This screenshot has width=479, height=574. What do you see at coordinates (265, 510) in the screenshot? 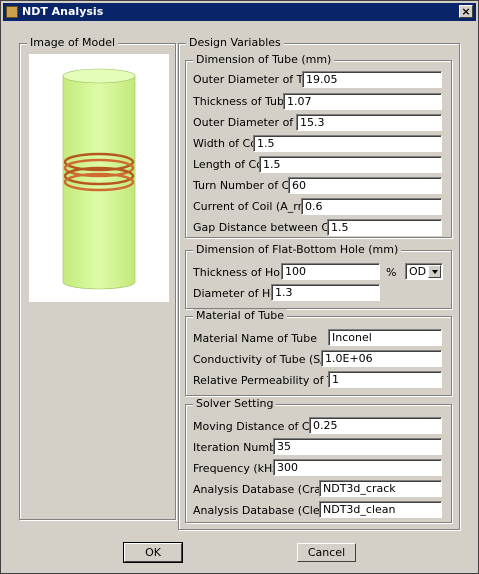
I see `database-clean-label: Analysis Database (Clean)` at bounding box center [265, 510].